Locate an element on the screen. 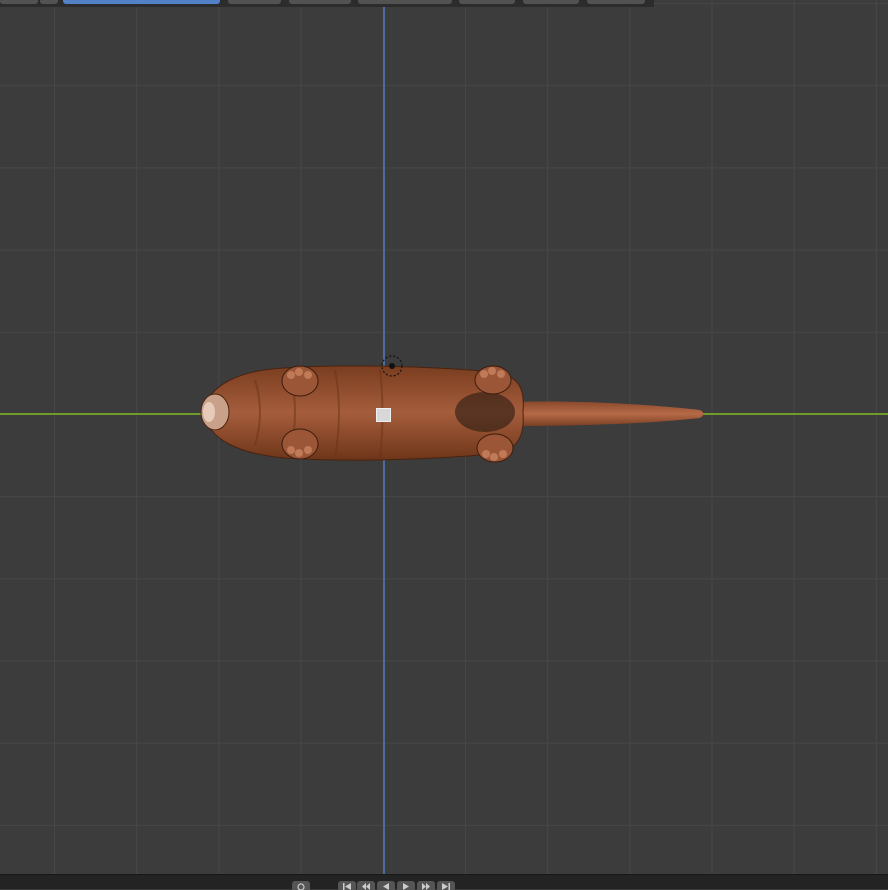  object-origin-marker is located at coordinates (383, 415).